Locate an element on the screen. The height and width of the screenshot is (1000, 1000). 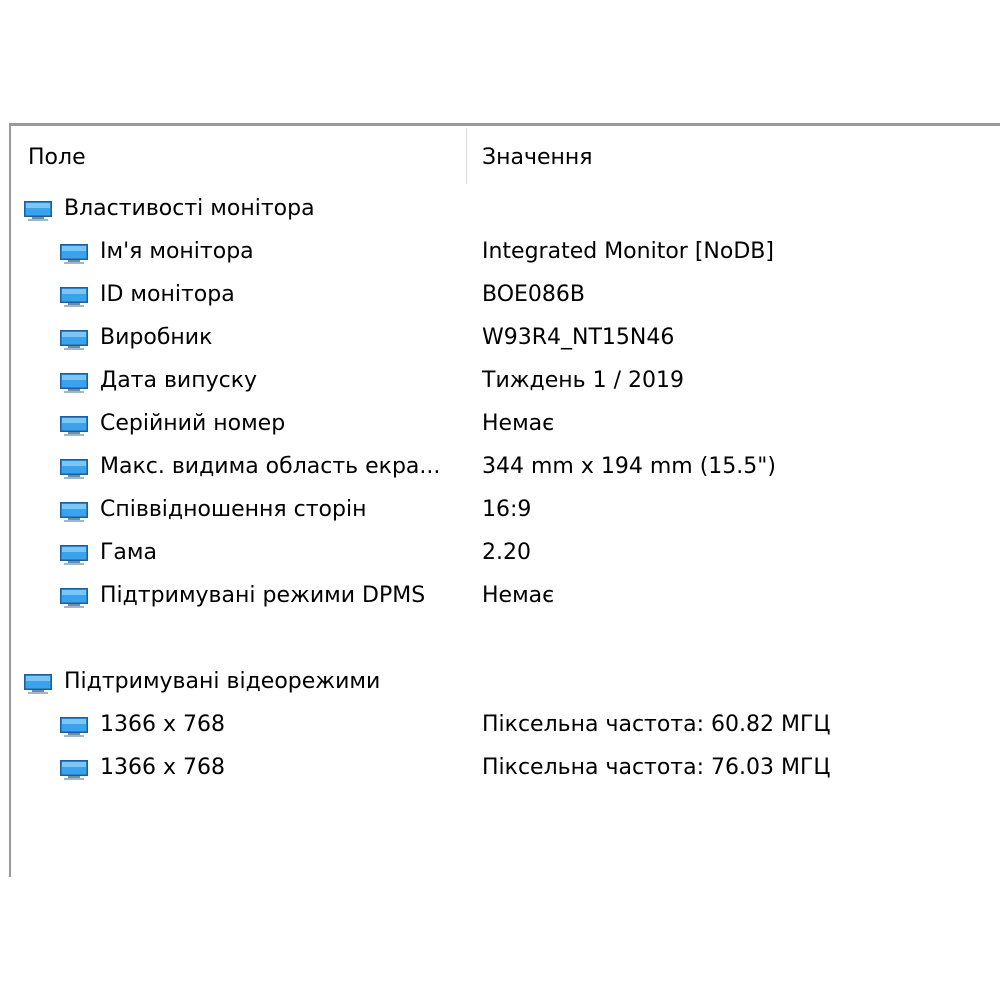
field-label: Дата випуску is located at coordinates (179, 380).